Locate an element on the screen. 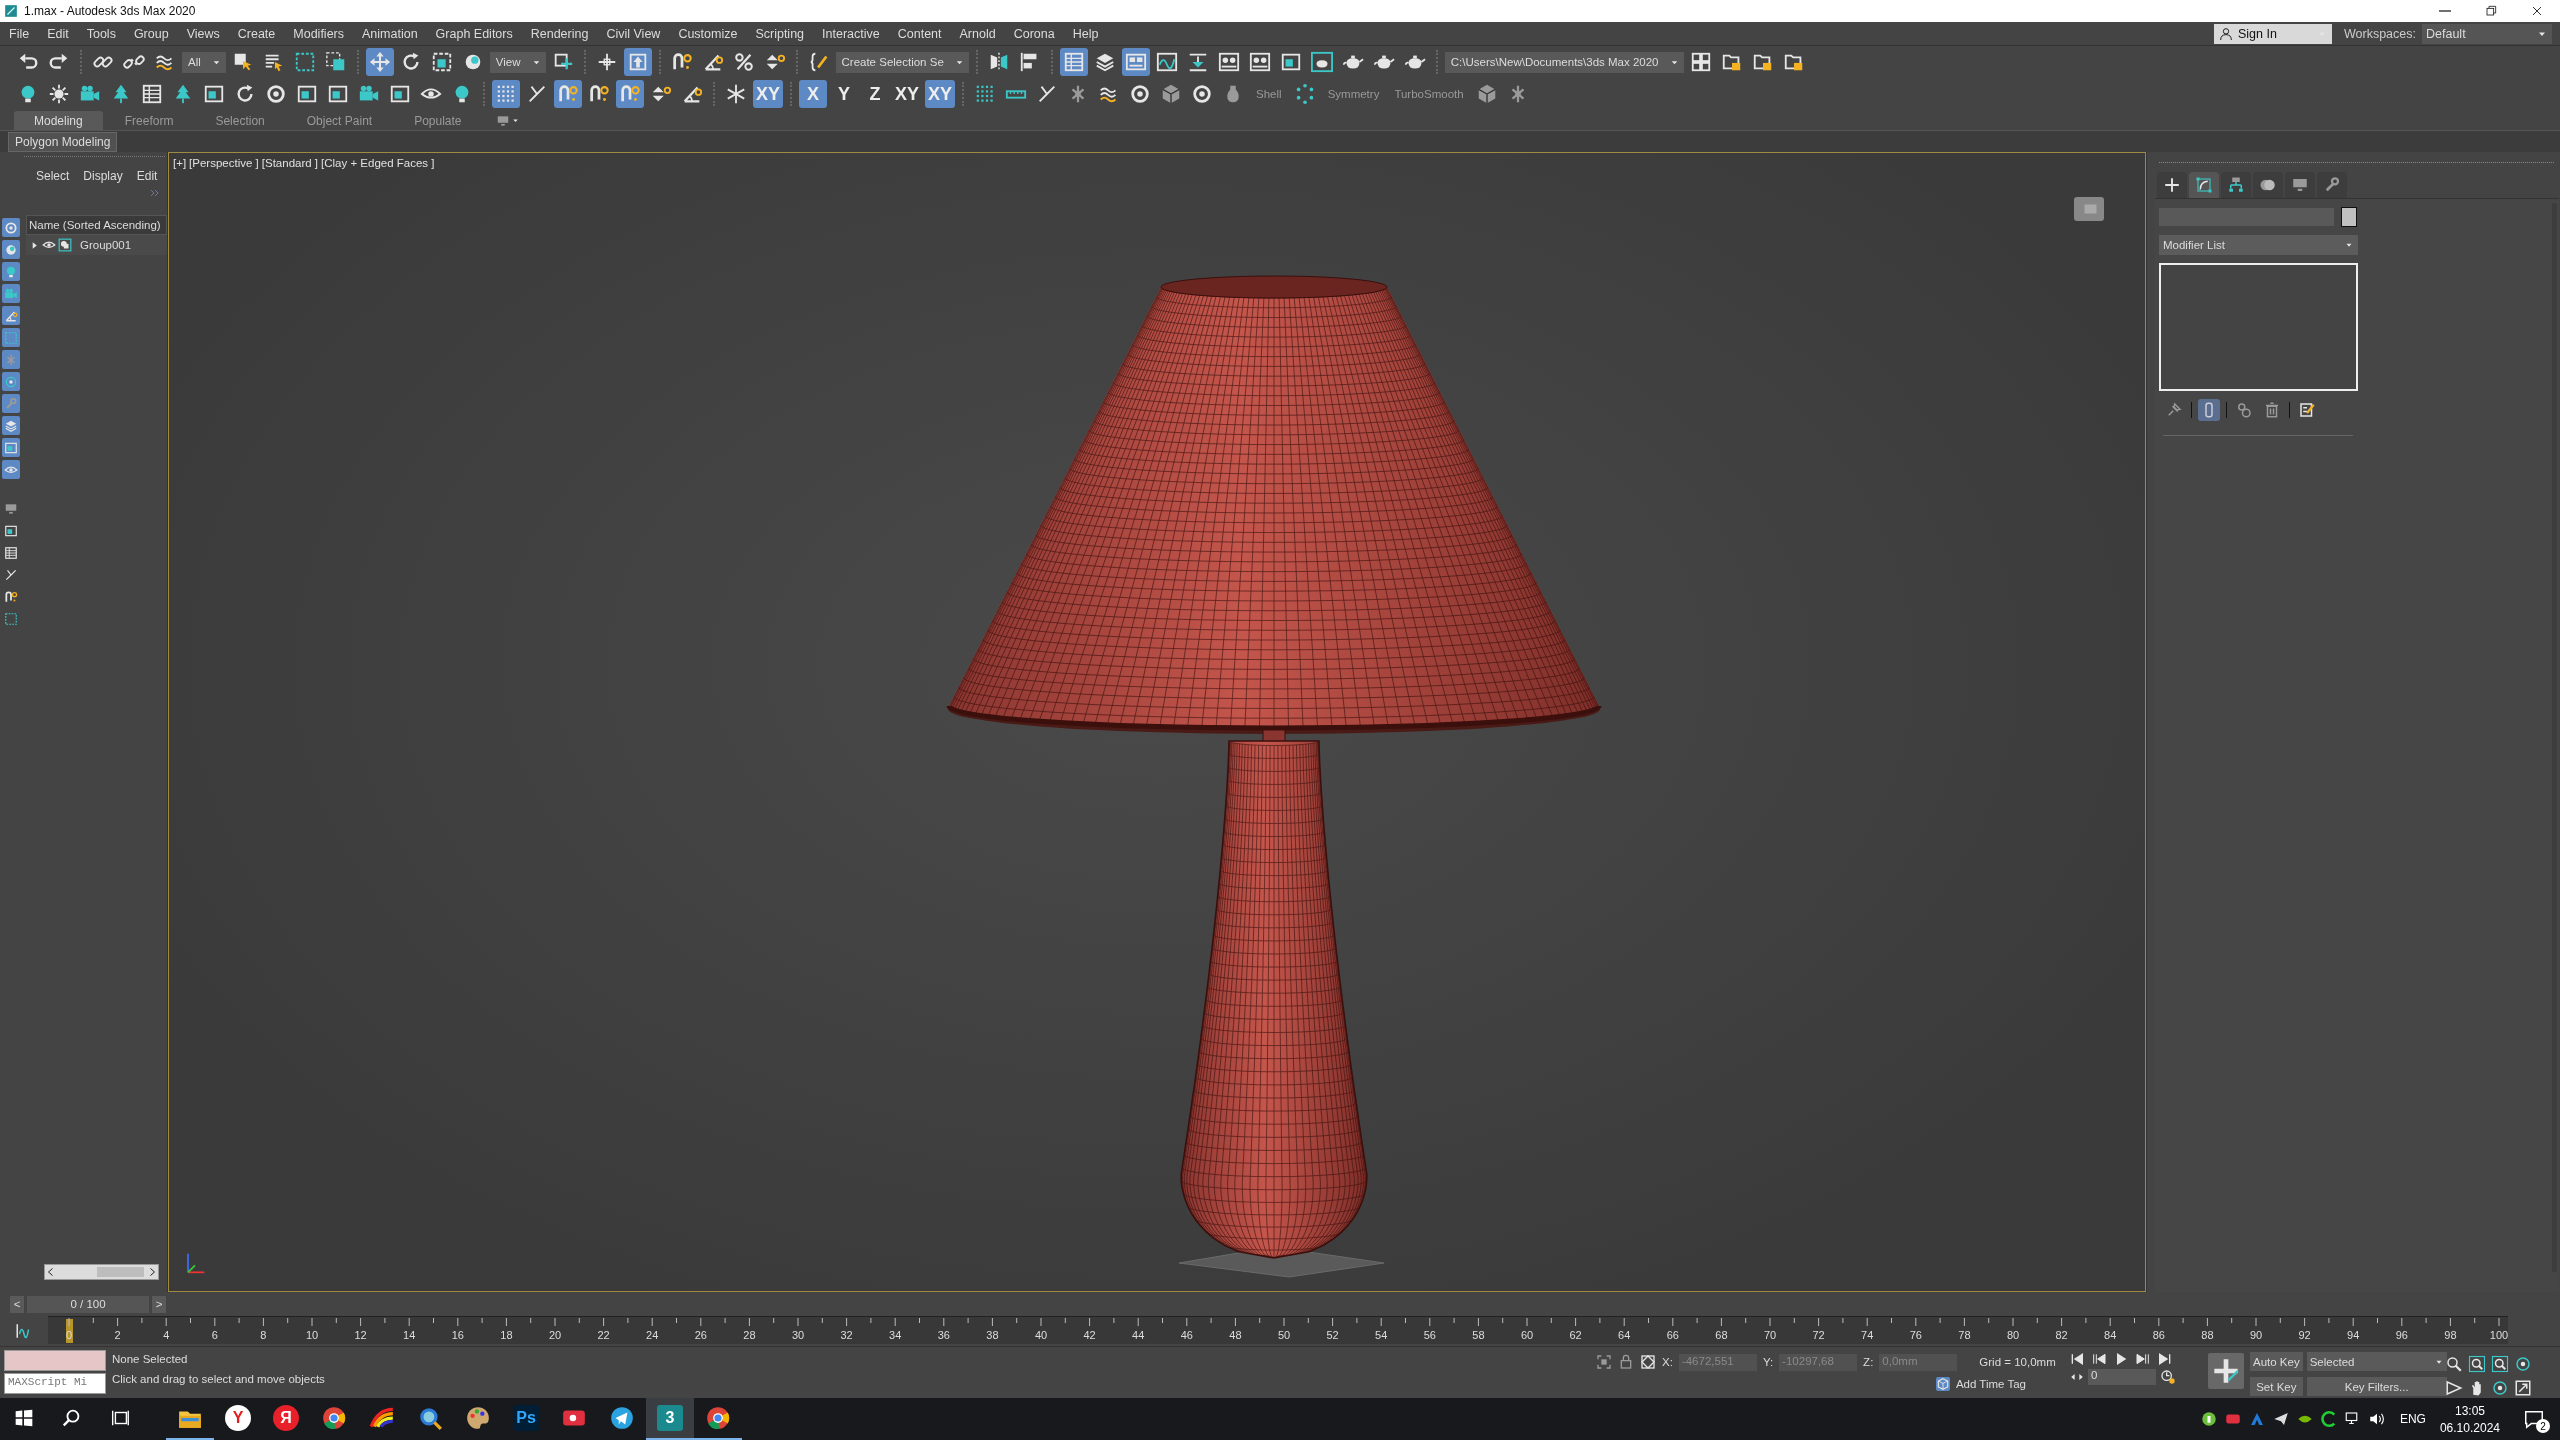 This screenshot has width=2560, height=1440. ribbon-tab: Freeform is located at coordinates (149, 120).